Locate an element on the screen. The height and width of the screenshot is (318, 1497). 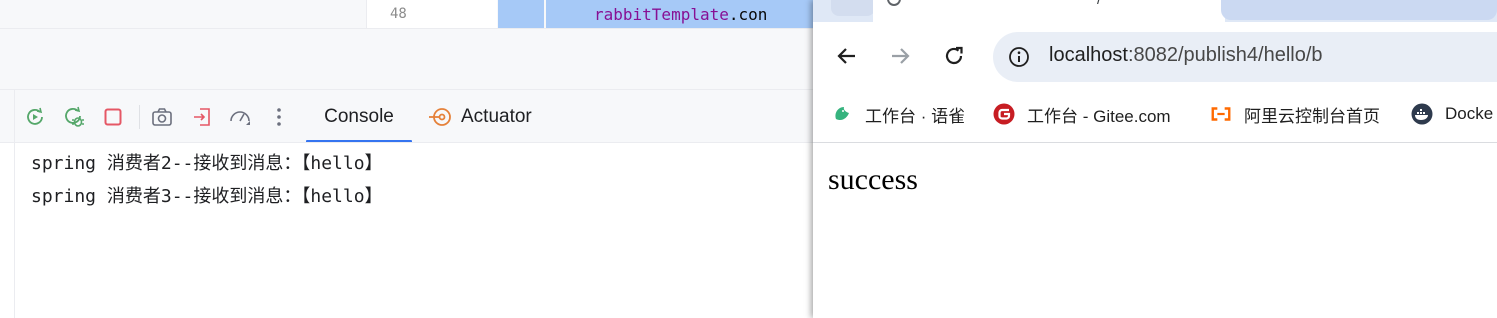
aliyun-icon is located at coordinates (1221, 114).